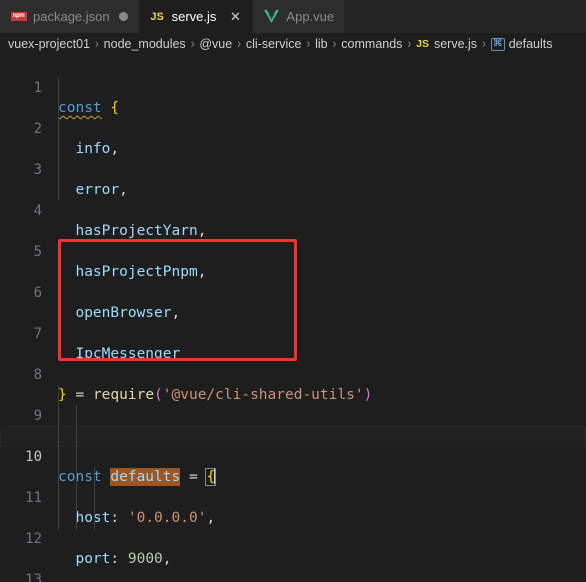 The width and height of the screenshot is (586, 582). Describe the element at coordinates (37, 415) in the screenshot. I see `line-number: 9` at that location.